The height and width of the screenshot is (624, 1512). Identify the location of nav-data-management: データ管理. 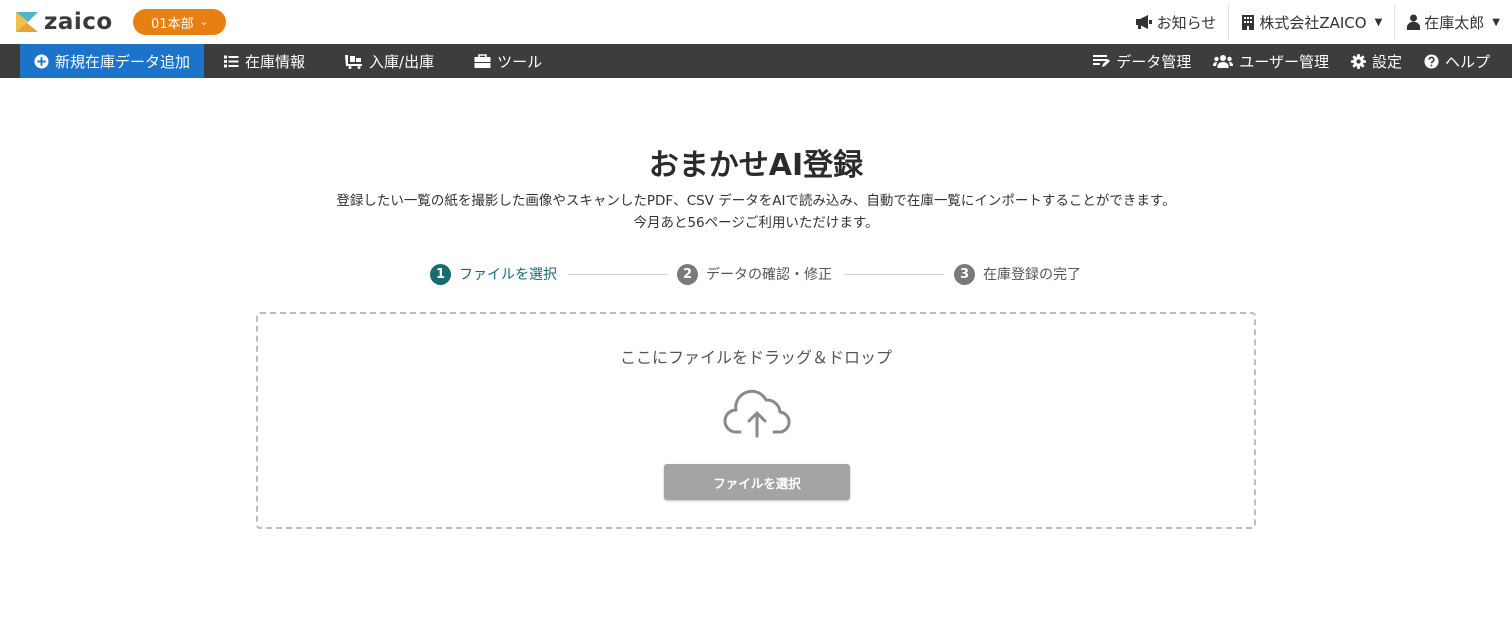
(1139, 61).